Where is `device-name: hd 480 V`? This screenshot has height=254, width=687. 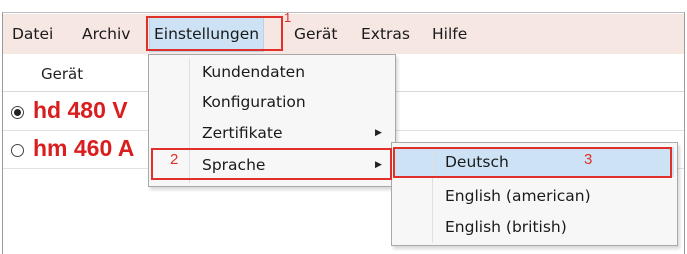
device-name: hd 480 V is located at coordinates (80, 110).